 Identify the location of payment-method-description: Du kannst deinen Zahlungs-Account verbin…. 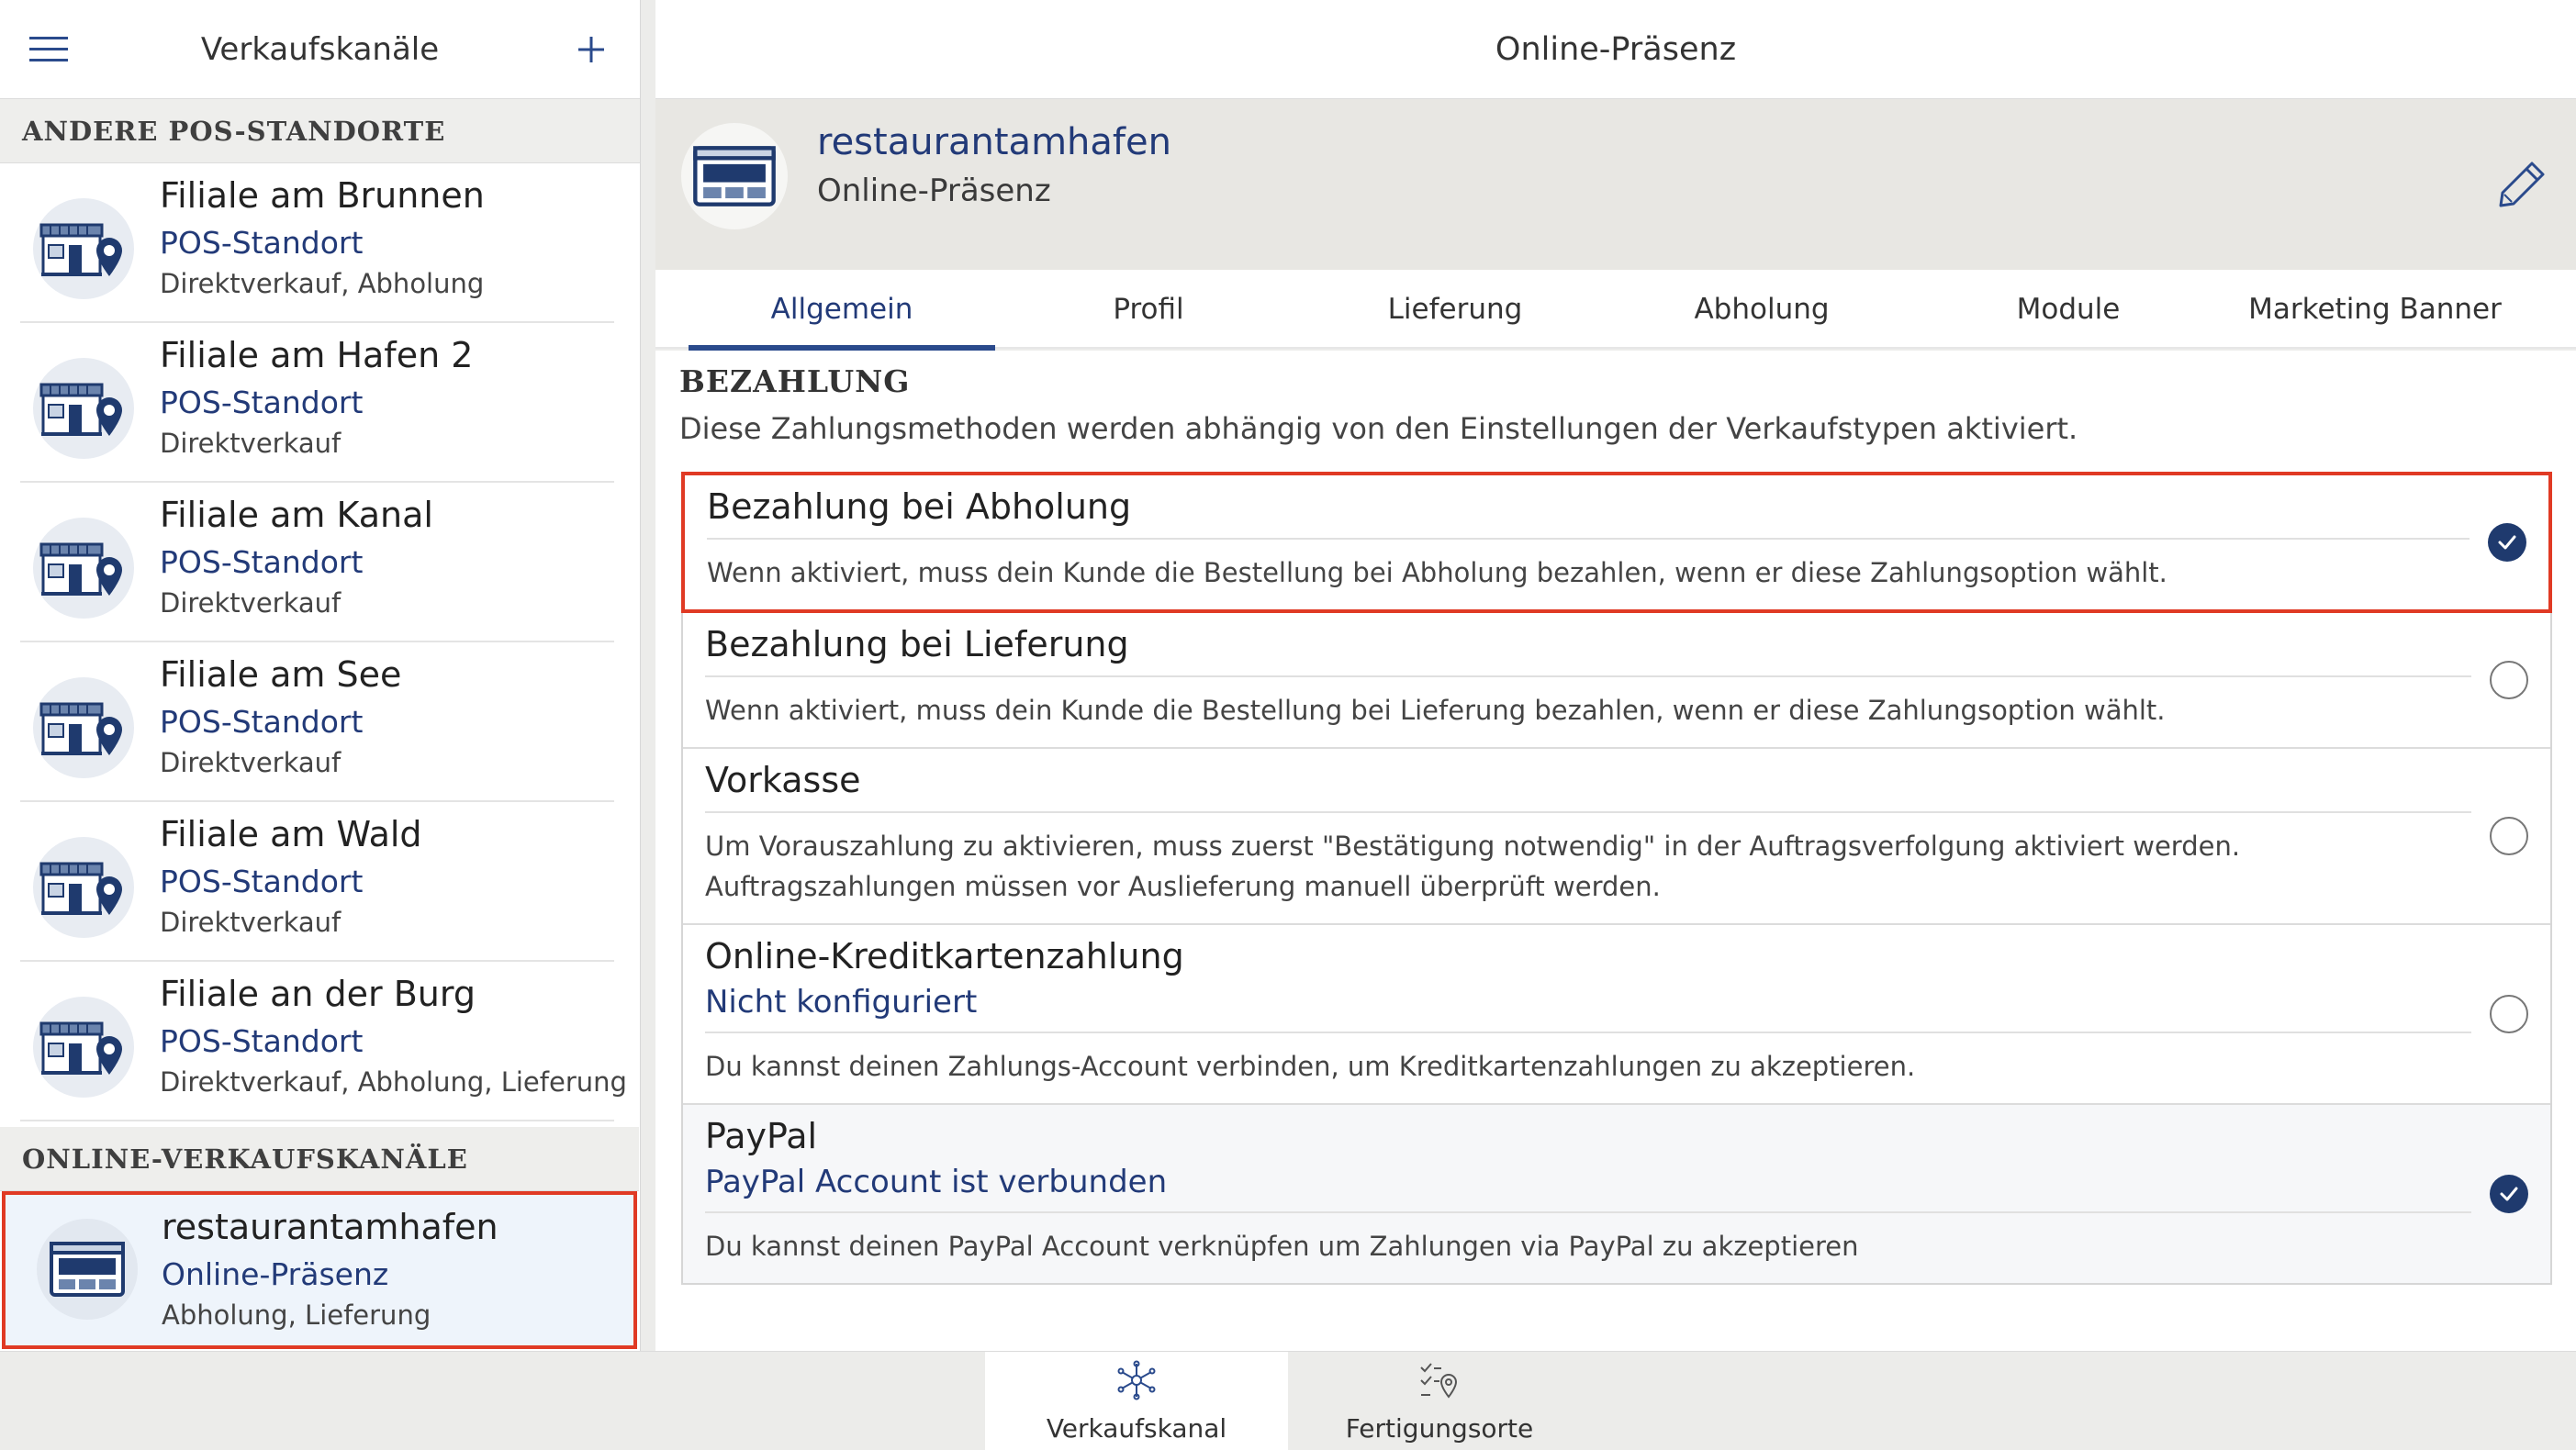
(1310, 1066).